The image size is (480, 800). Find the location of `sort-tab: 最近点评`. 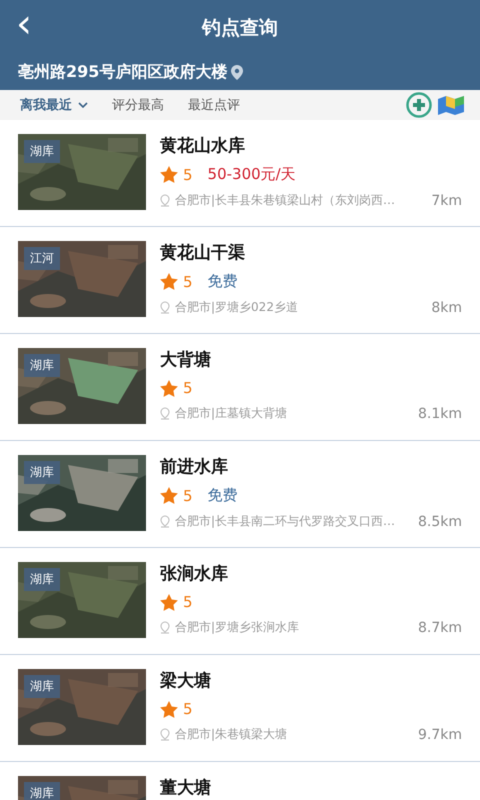

sort-tab: 最近点评 is located at coordinates (214, 105).